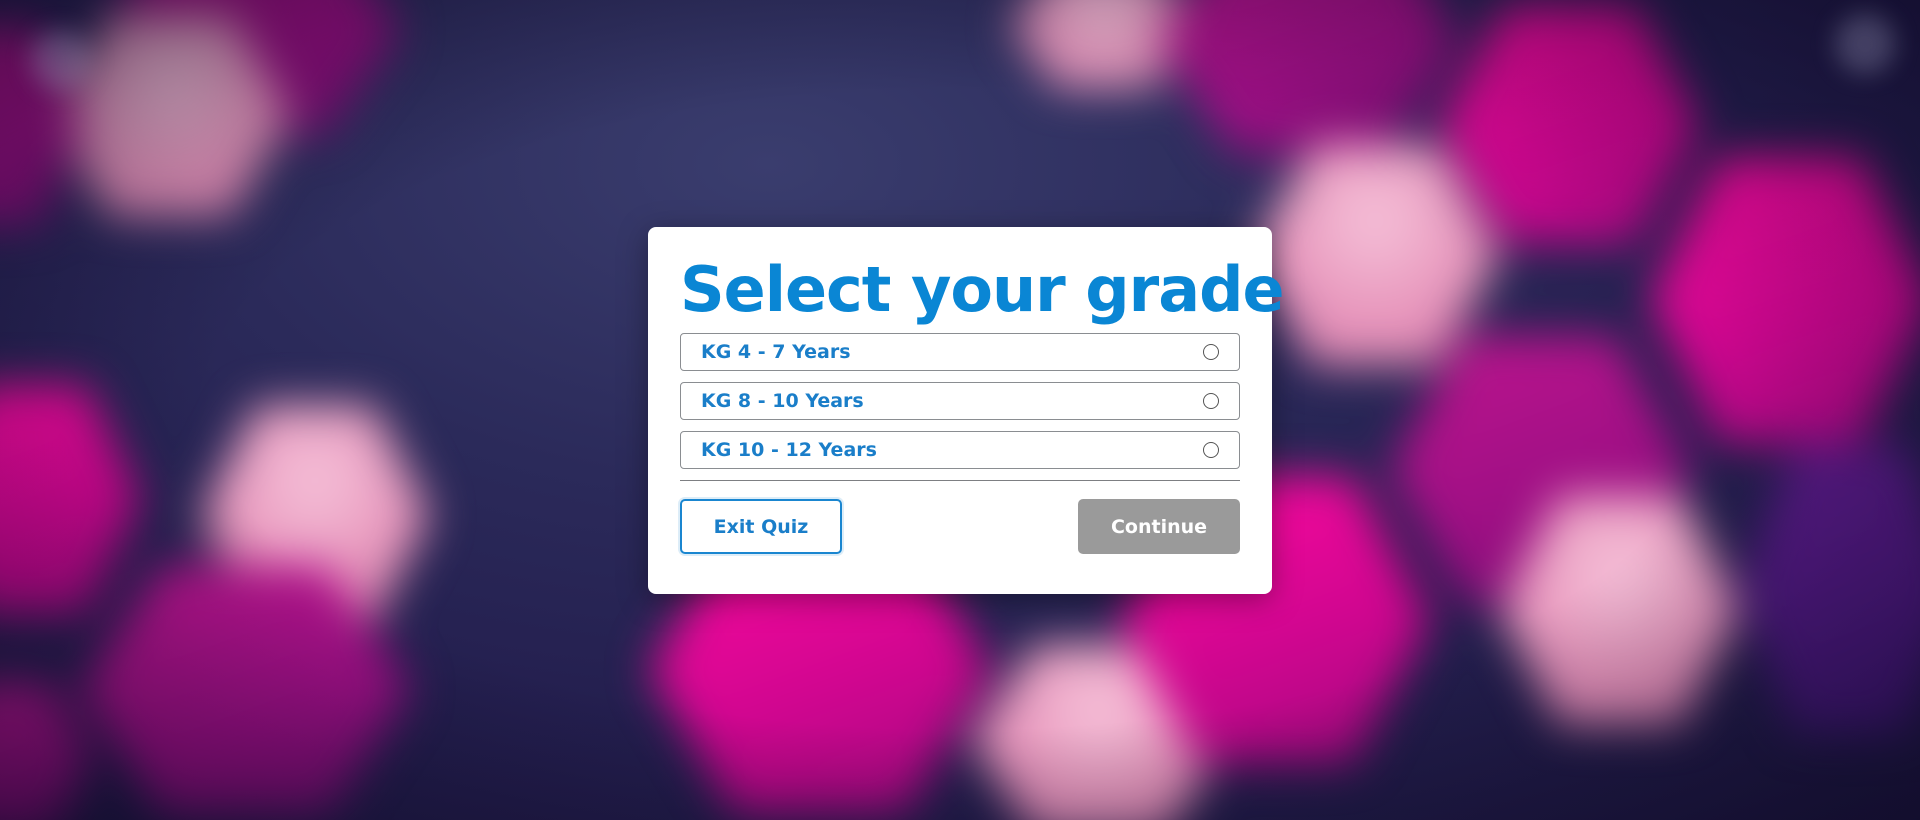  What do you see at coordinates (1159, 526) in the screenshot?
I see `continue-button: Continue` at bounding box center [1159, 526].